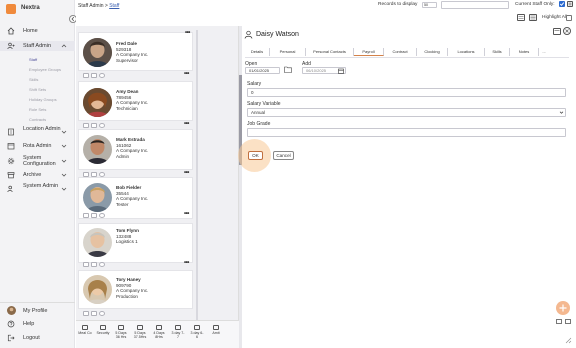 The image size is (576, 348). Describe the element at coordinates (31, 338) in the screenshot. I see `sidebar-item-label: Logout` at that location.